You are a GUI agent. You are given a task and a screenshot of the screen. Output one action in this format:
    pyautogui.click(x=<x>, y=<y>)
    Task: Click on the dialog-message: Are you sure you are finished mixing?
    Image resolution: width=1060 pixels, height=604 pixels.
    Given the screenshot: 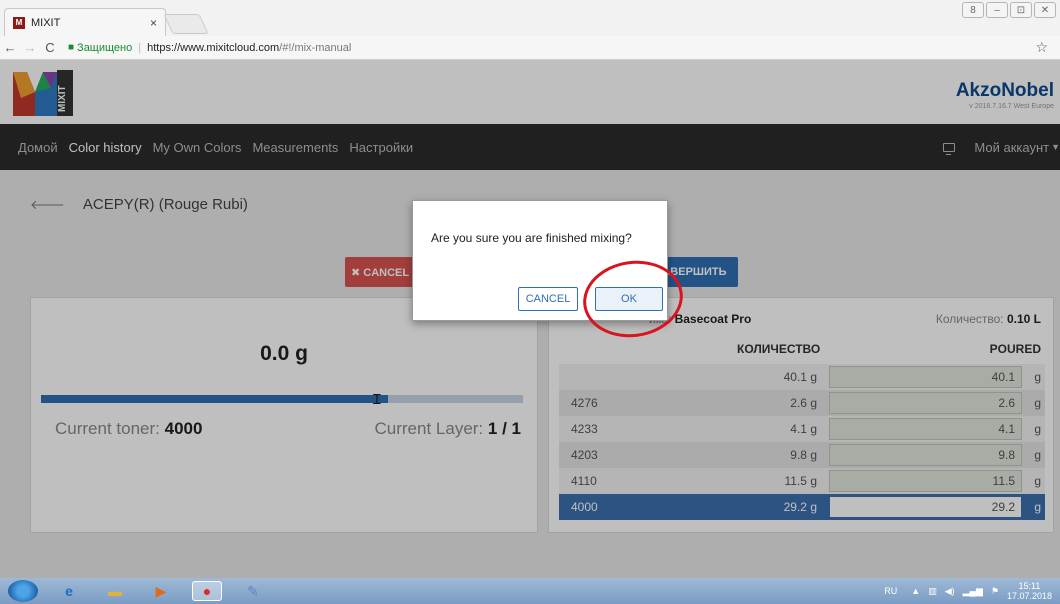 What is the action you would take?
    pyautogui.click(x=531, y=238)
    